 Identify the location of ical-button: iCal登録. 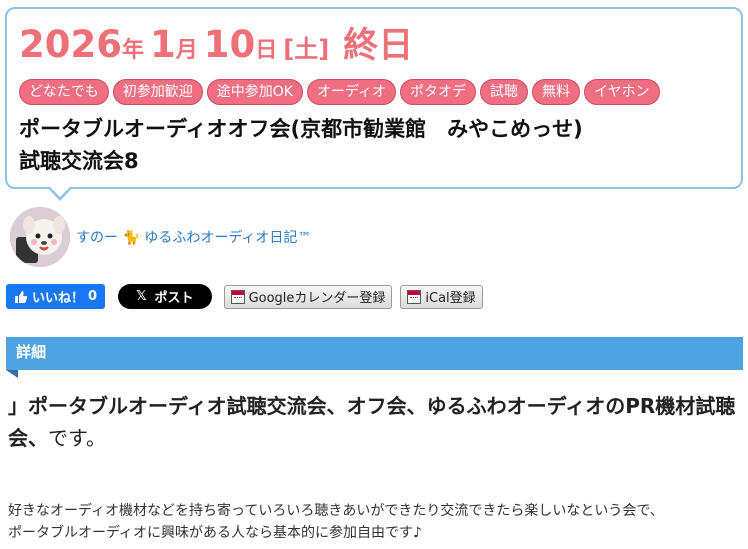
(441, 296).